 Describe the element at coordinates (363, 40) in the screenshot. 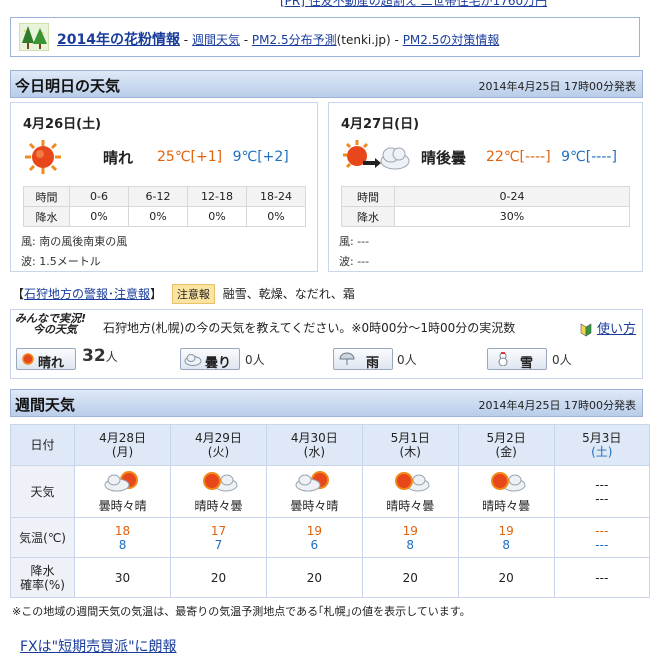

I see `tenki-source-label: (tenki.jp)` at that location.